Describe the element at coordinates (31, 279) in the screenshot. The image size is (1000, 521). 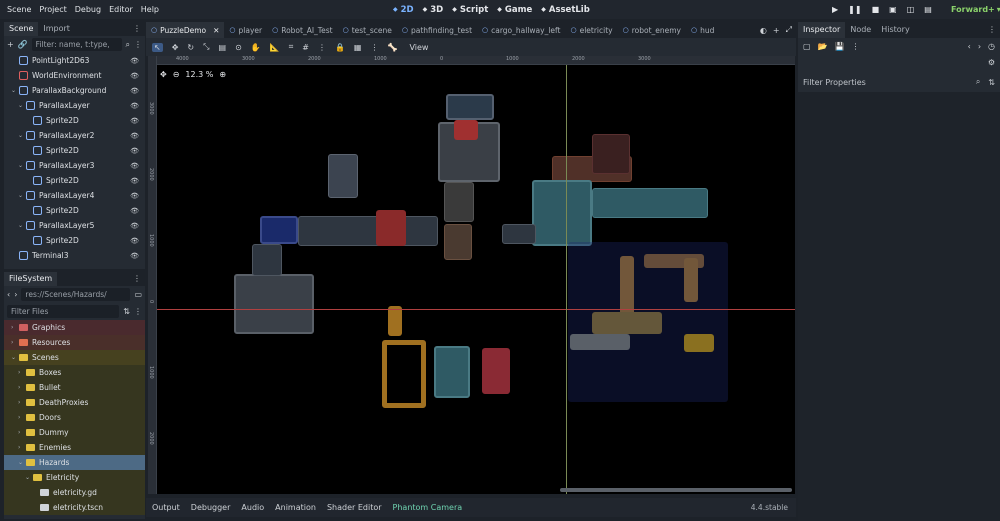
I see `tab-filesystem: FileSystem` at that location.